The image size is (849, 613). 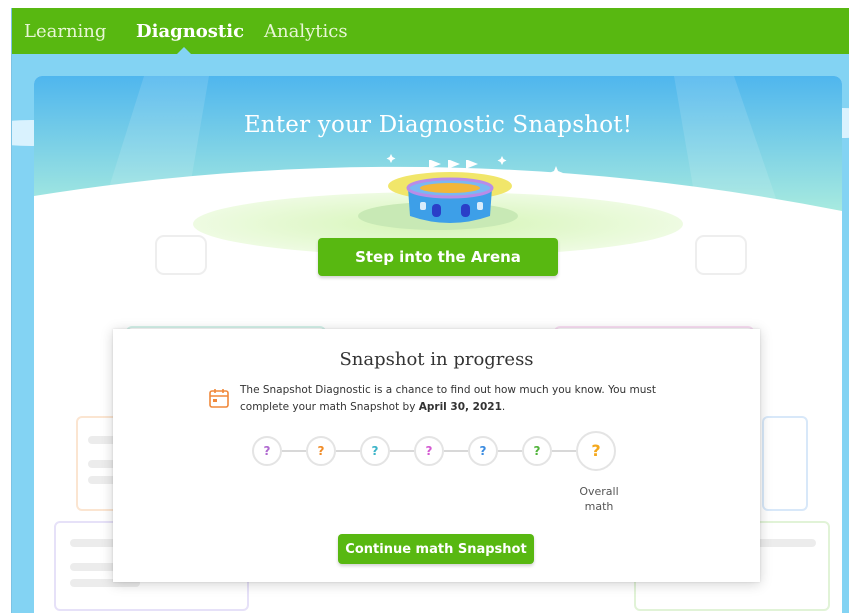 I want to click on step-overall-math: ?, so click(x=596, y=451).